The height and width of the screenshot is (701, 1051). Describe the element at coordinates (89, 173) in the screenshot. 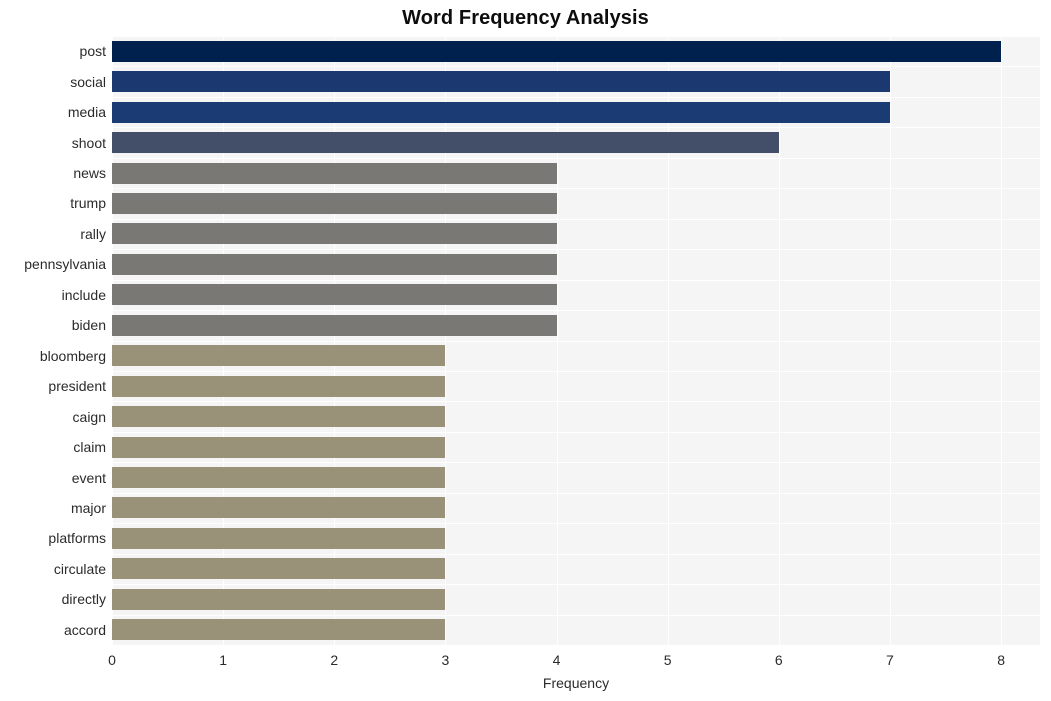

I see `y-axis-label-news: news` at that location.